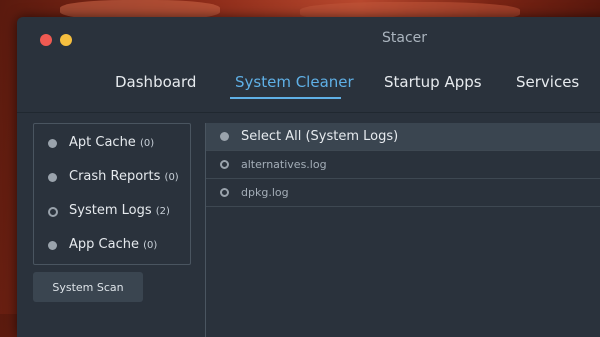  I want to click on active-tab-indicator, so click(285, 98).